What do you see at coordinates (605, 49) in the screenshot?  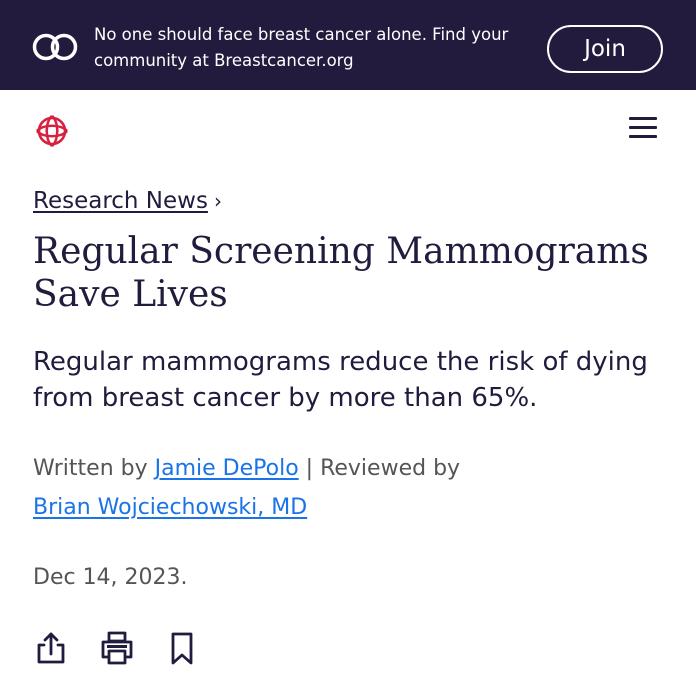 I see `join-button: Join` at bounding box center [605, 49].